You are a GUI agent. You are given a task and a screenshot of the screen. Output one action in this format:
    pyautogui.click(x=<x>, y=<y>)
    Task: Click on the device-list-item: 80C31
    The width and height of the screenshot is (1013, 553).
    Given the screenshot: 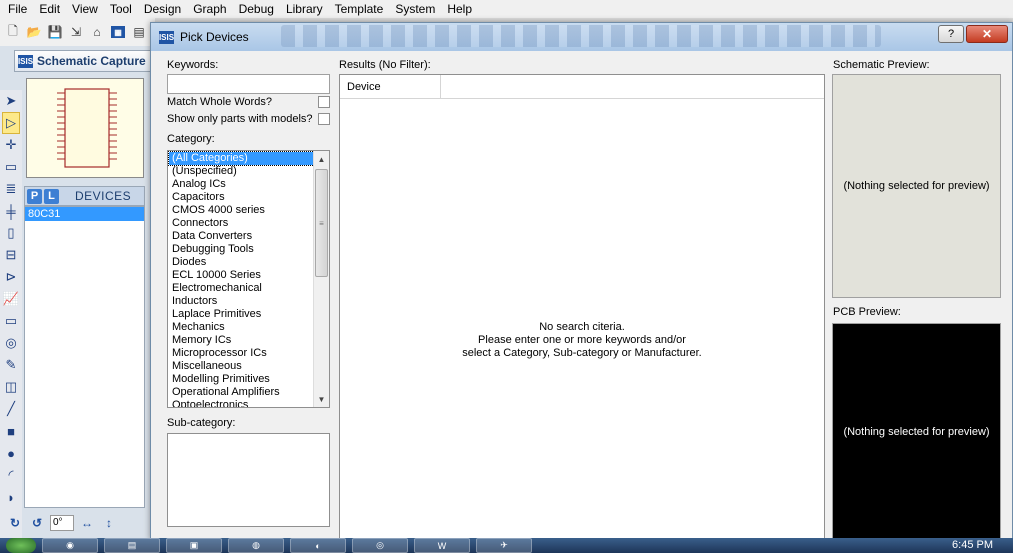 What is the action you would take?
    pyautogui.click(x=84, y=214)
    